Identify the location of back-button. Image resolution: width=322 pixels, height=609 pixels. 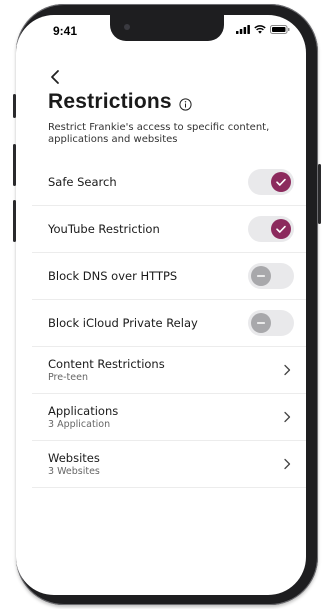
(56, 77).